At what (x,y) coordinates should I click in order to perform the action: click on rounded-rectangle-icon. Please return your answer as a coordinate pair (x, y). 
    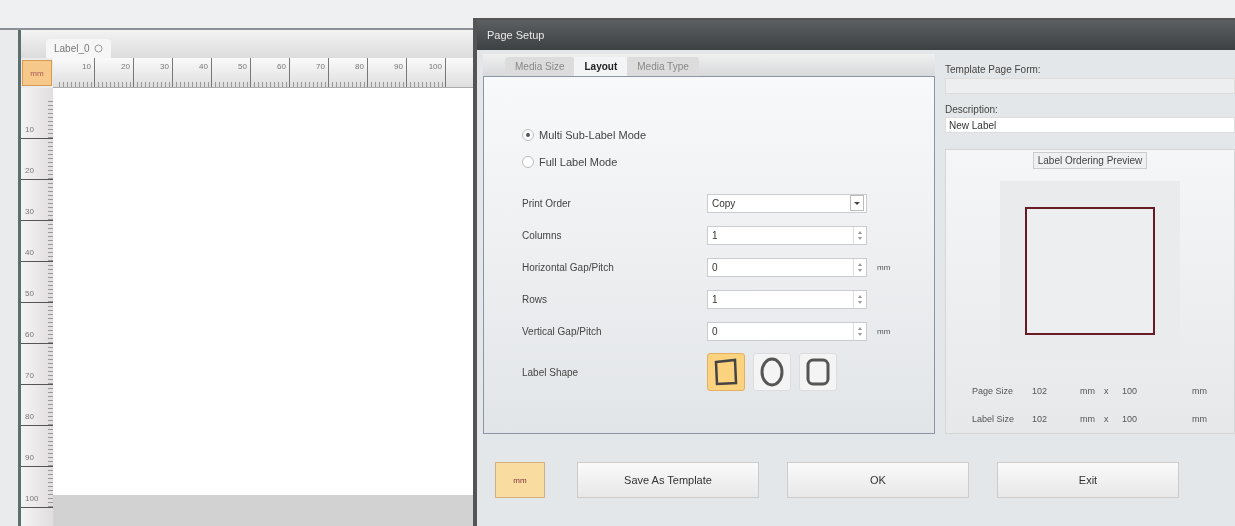
    Looking at the image, I should click on (818, 372).